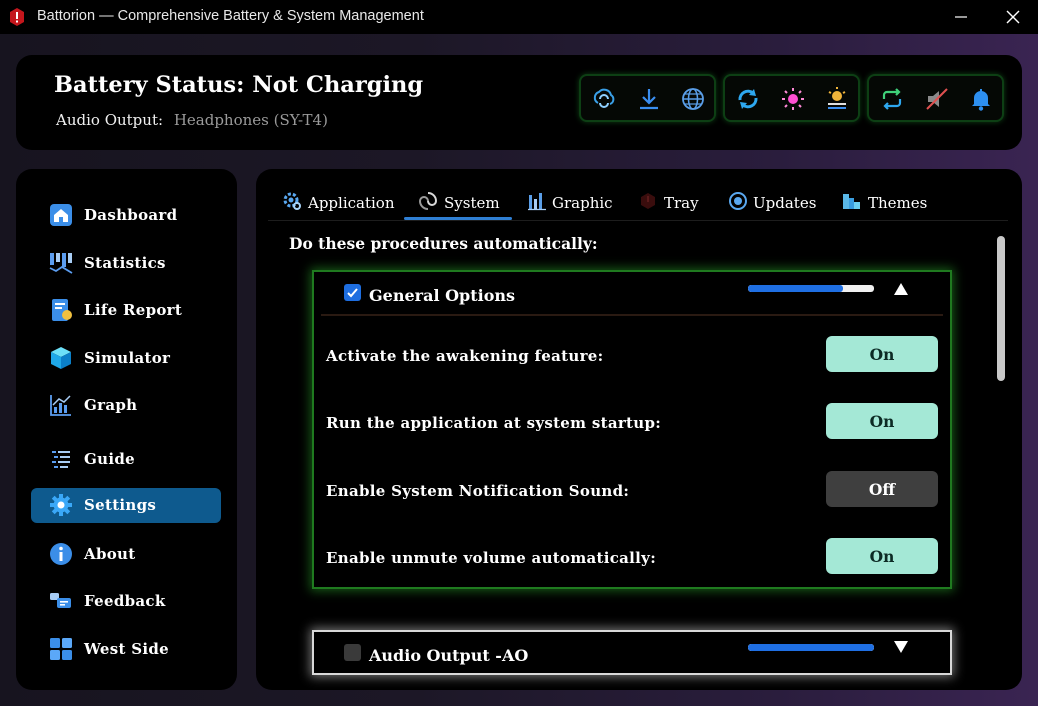  I want to click on sidebar-item-statistics: Statistics, so click(126, 263).